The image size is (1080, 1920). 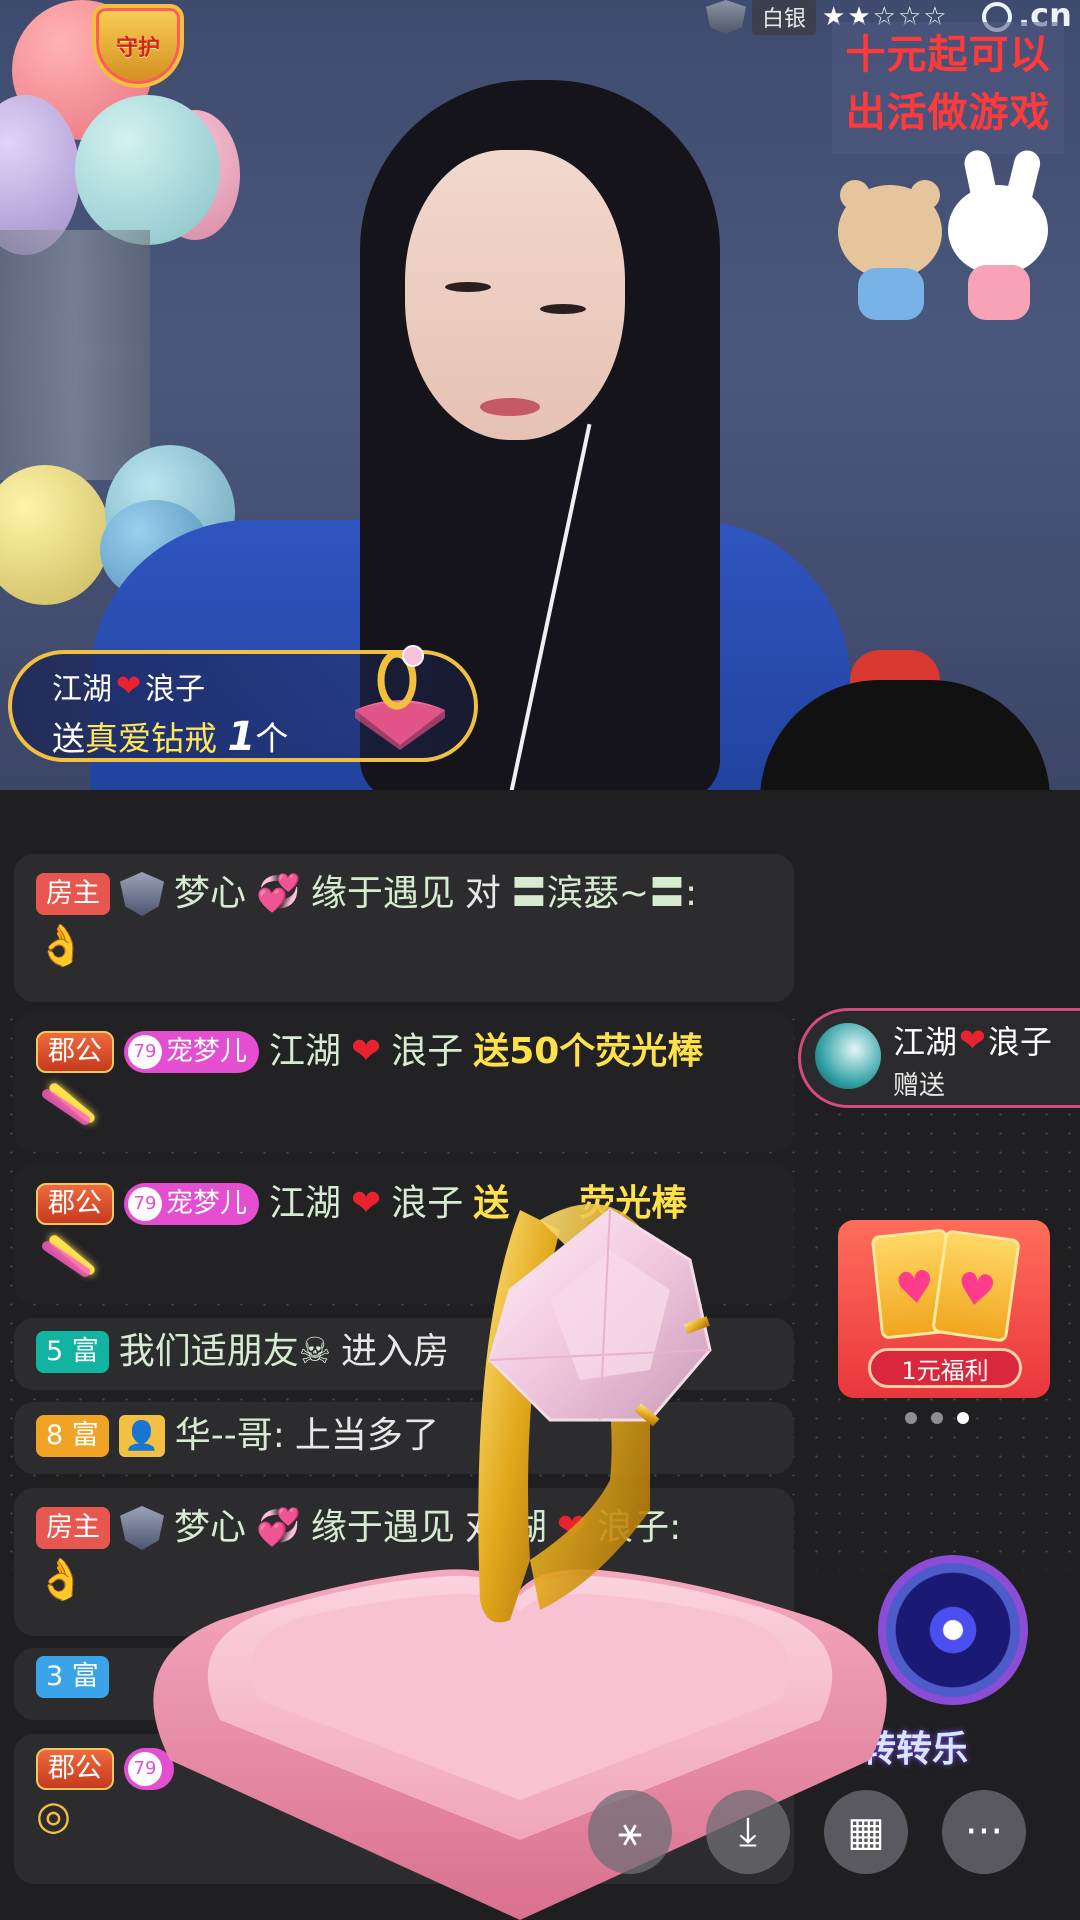 I want to click on wealth-level-badge: 8 富, so click(x=72, y=1436).